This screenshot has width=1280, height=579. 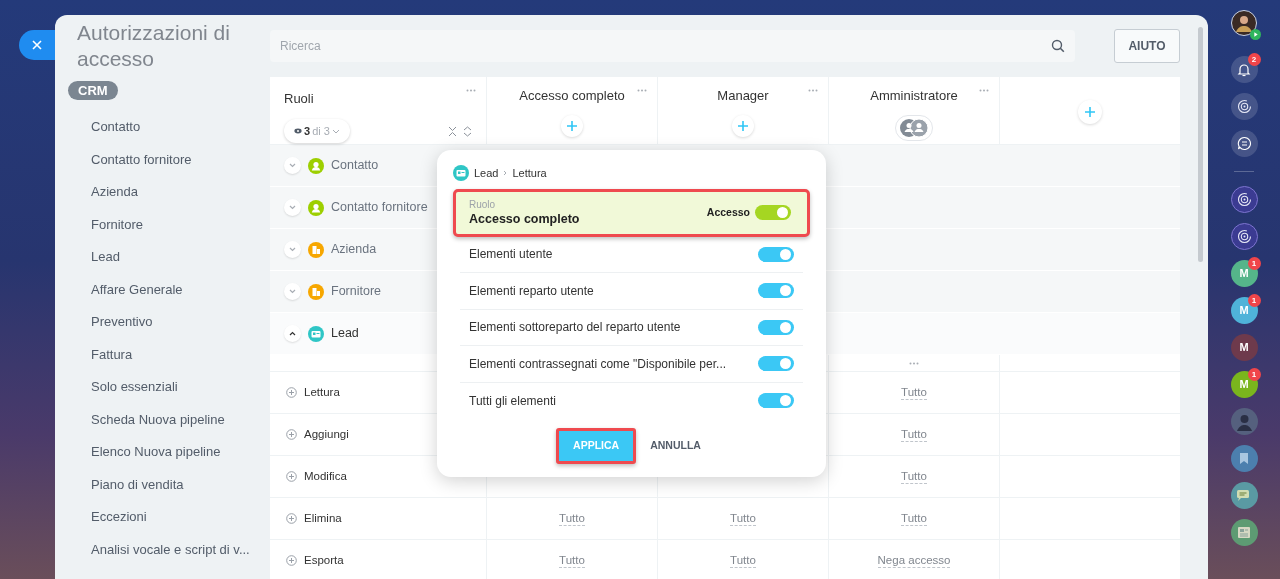 I want to click on collapse-button, so click(x=292, y=333).